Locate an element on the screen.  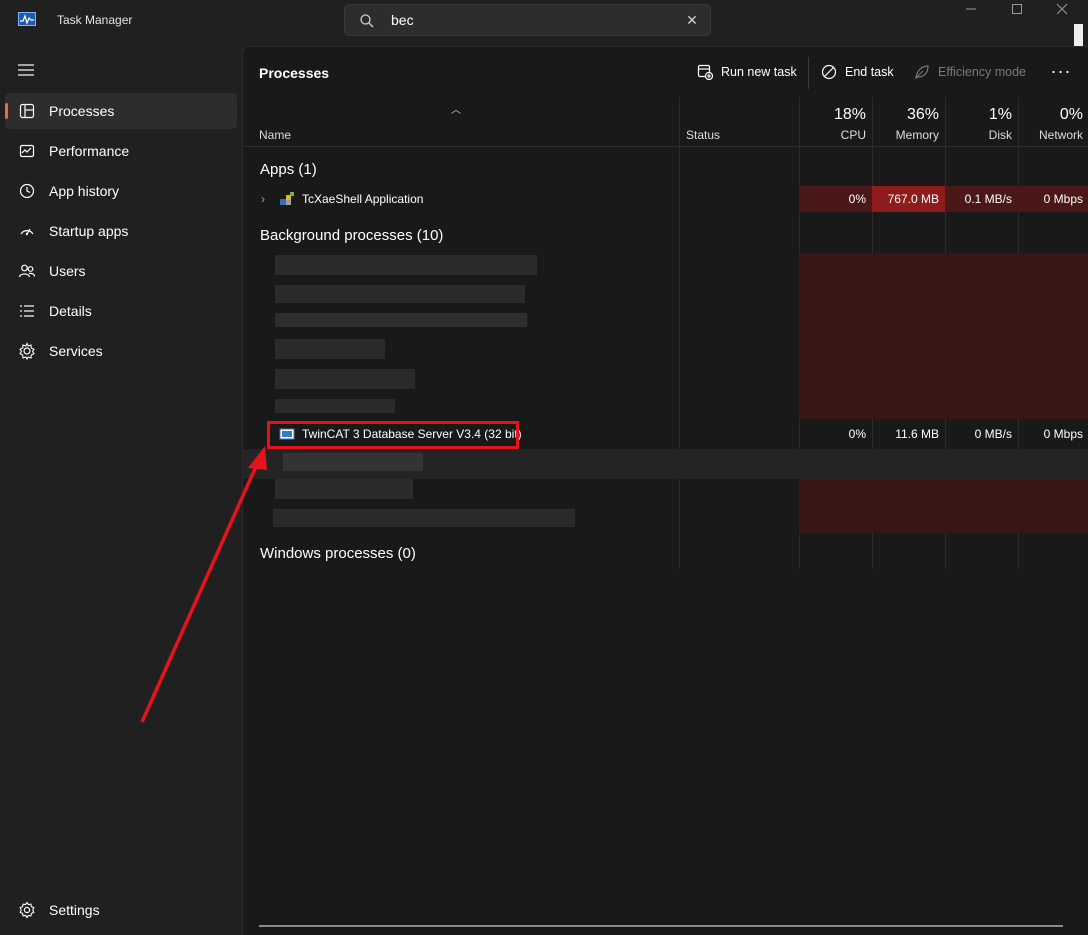
annotation-arrow is located at coordinates (203, 584).